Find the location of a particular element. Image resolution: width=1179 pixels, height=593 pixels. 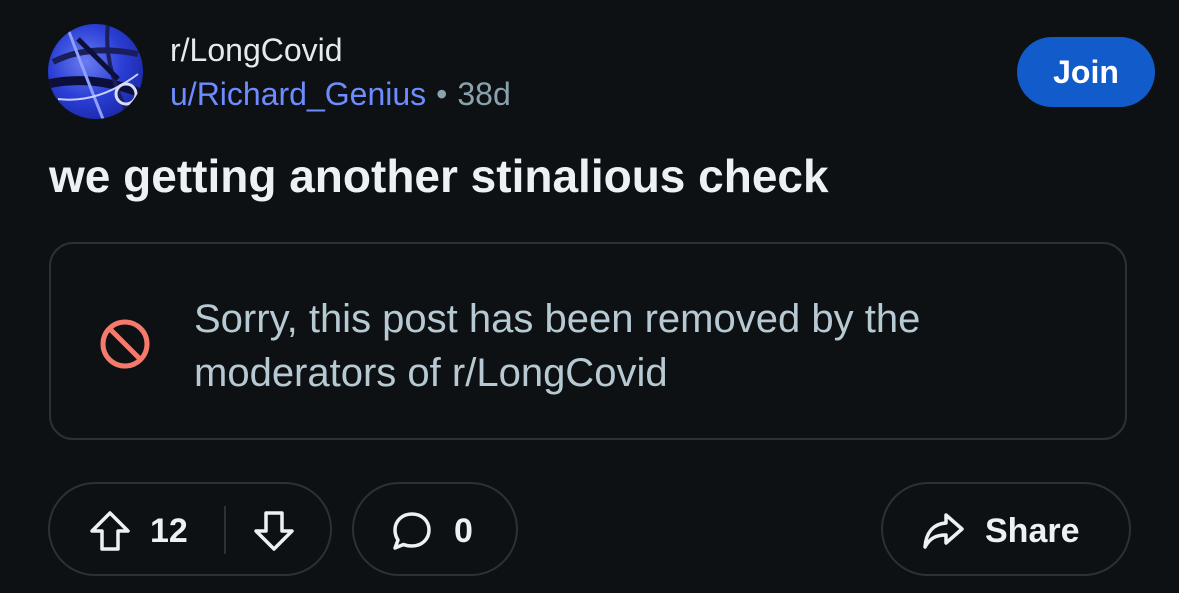

share-arrow-icon is located at coordinates (943, 531).